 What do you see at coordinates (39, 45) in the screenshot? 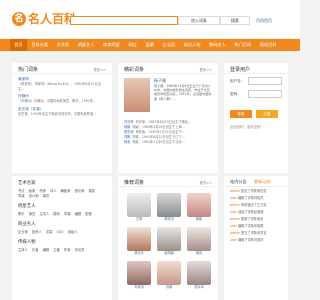
I see `nav-item-1: 百科分类` at bounding box center [39, 45].